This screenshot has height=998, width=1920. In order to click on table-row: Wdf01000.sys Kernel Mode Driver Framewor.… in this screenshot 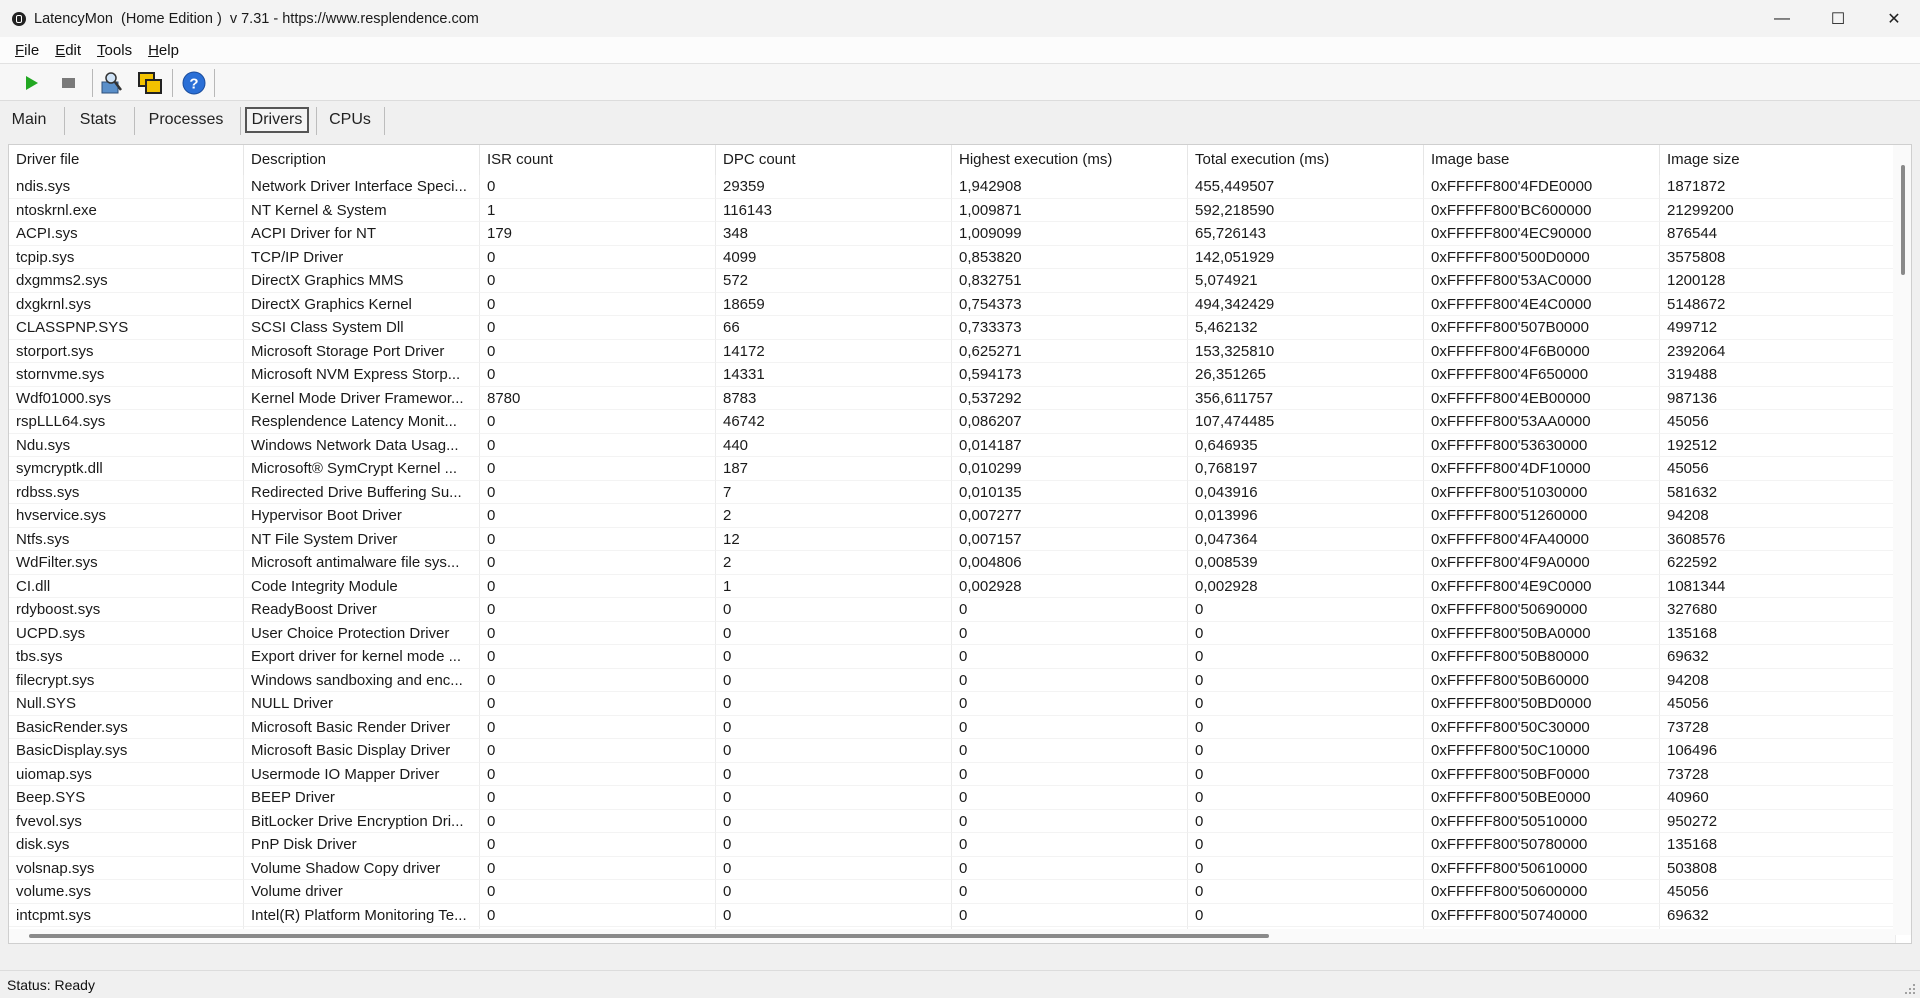, I will do `click(952, 398)`.